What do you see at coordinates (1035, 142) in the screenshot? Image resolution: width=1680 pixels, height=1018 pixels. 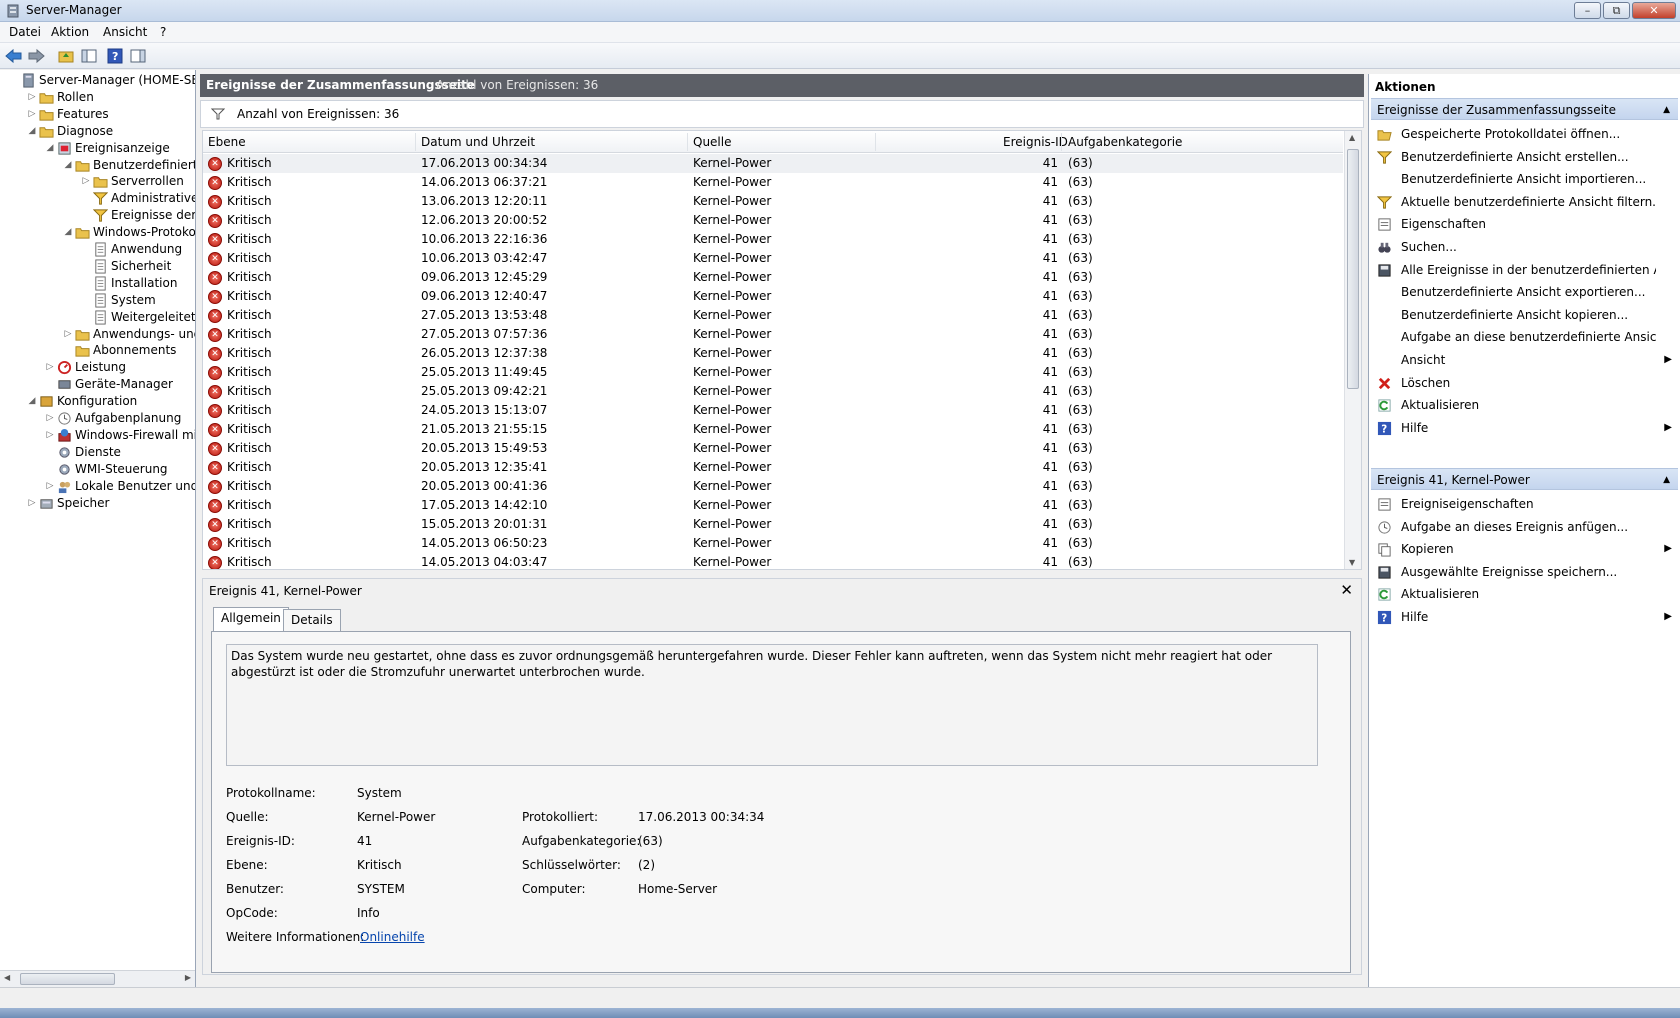 I see `column-ereignis-id: Ereignis-ID` at bounding box center [1035, 142].